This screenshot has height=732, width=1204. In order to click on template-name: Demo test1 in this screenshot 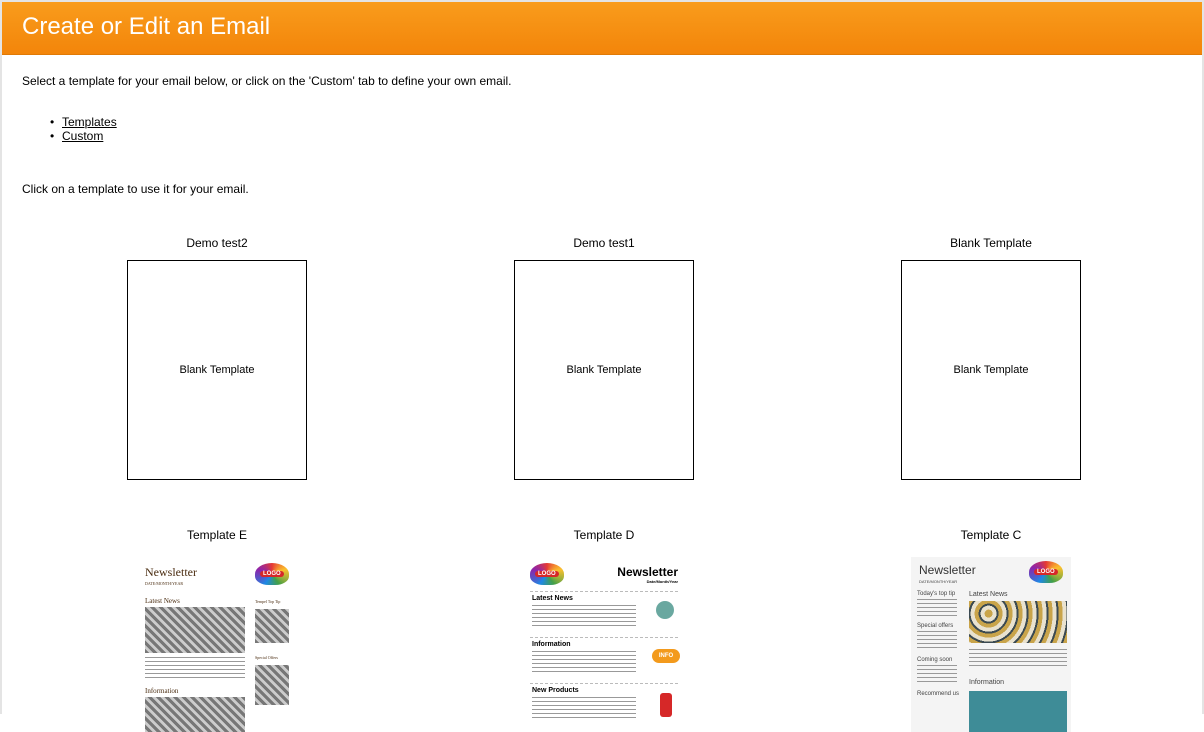, I will do `click(604, 243)`.